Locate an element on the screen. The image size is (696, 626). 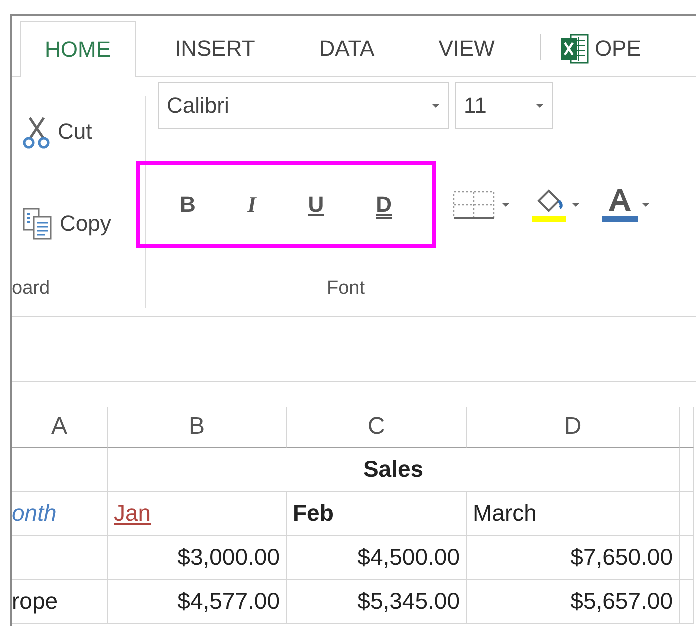
font-color-button is located at coordinates (626, 204).